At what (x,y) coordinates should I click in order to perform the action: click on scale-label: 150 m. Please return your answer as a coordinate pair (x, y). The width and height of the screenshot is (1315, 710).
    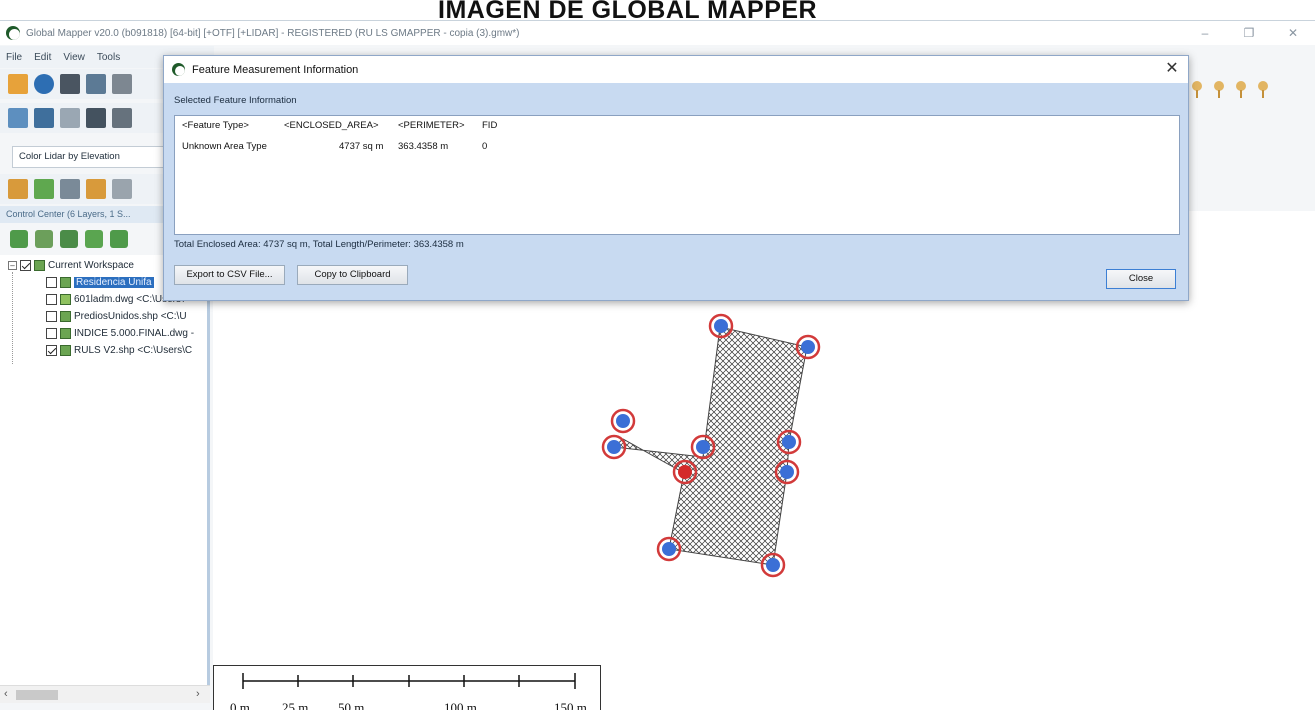
    Looking at the image, I should click on (570, 705).